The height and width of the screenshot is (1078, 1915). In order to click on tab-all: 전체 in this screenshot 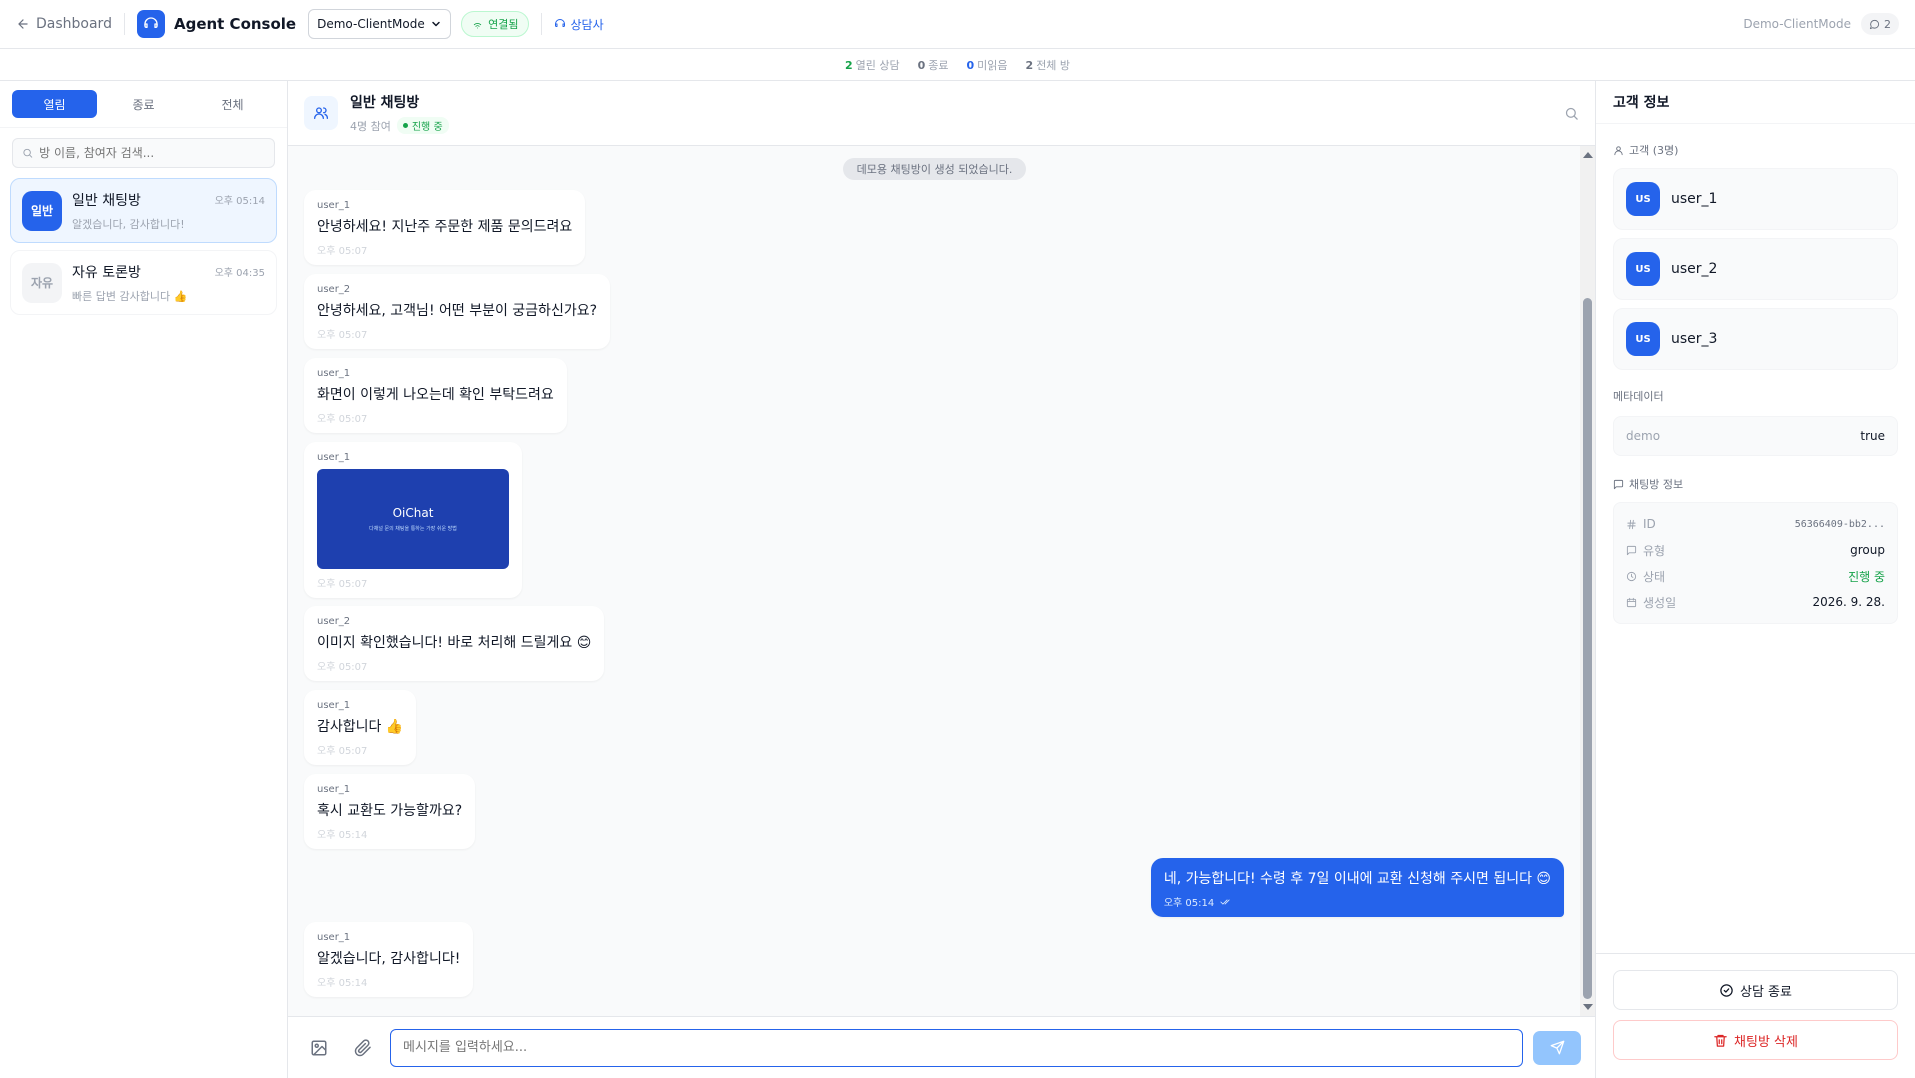, I will do `click(232, 104)`.